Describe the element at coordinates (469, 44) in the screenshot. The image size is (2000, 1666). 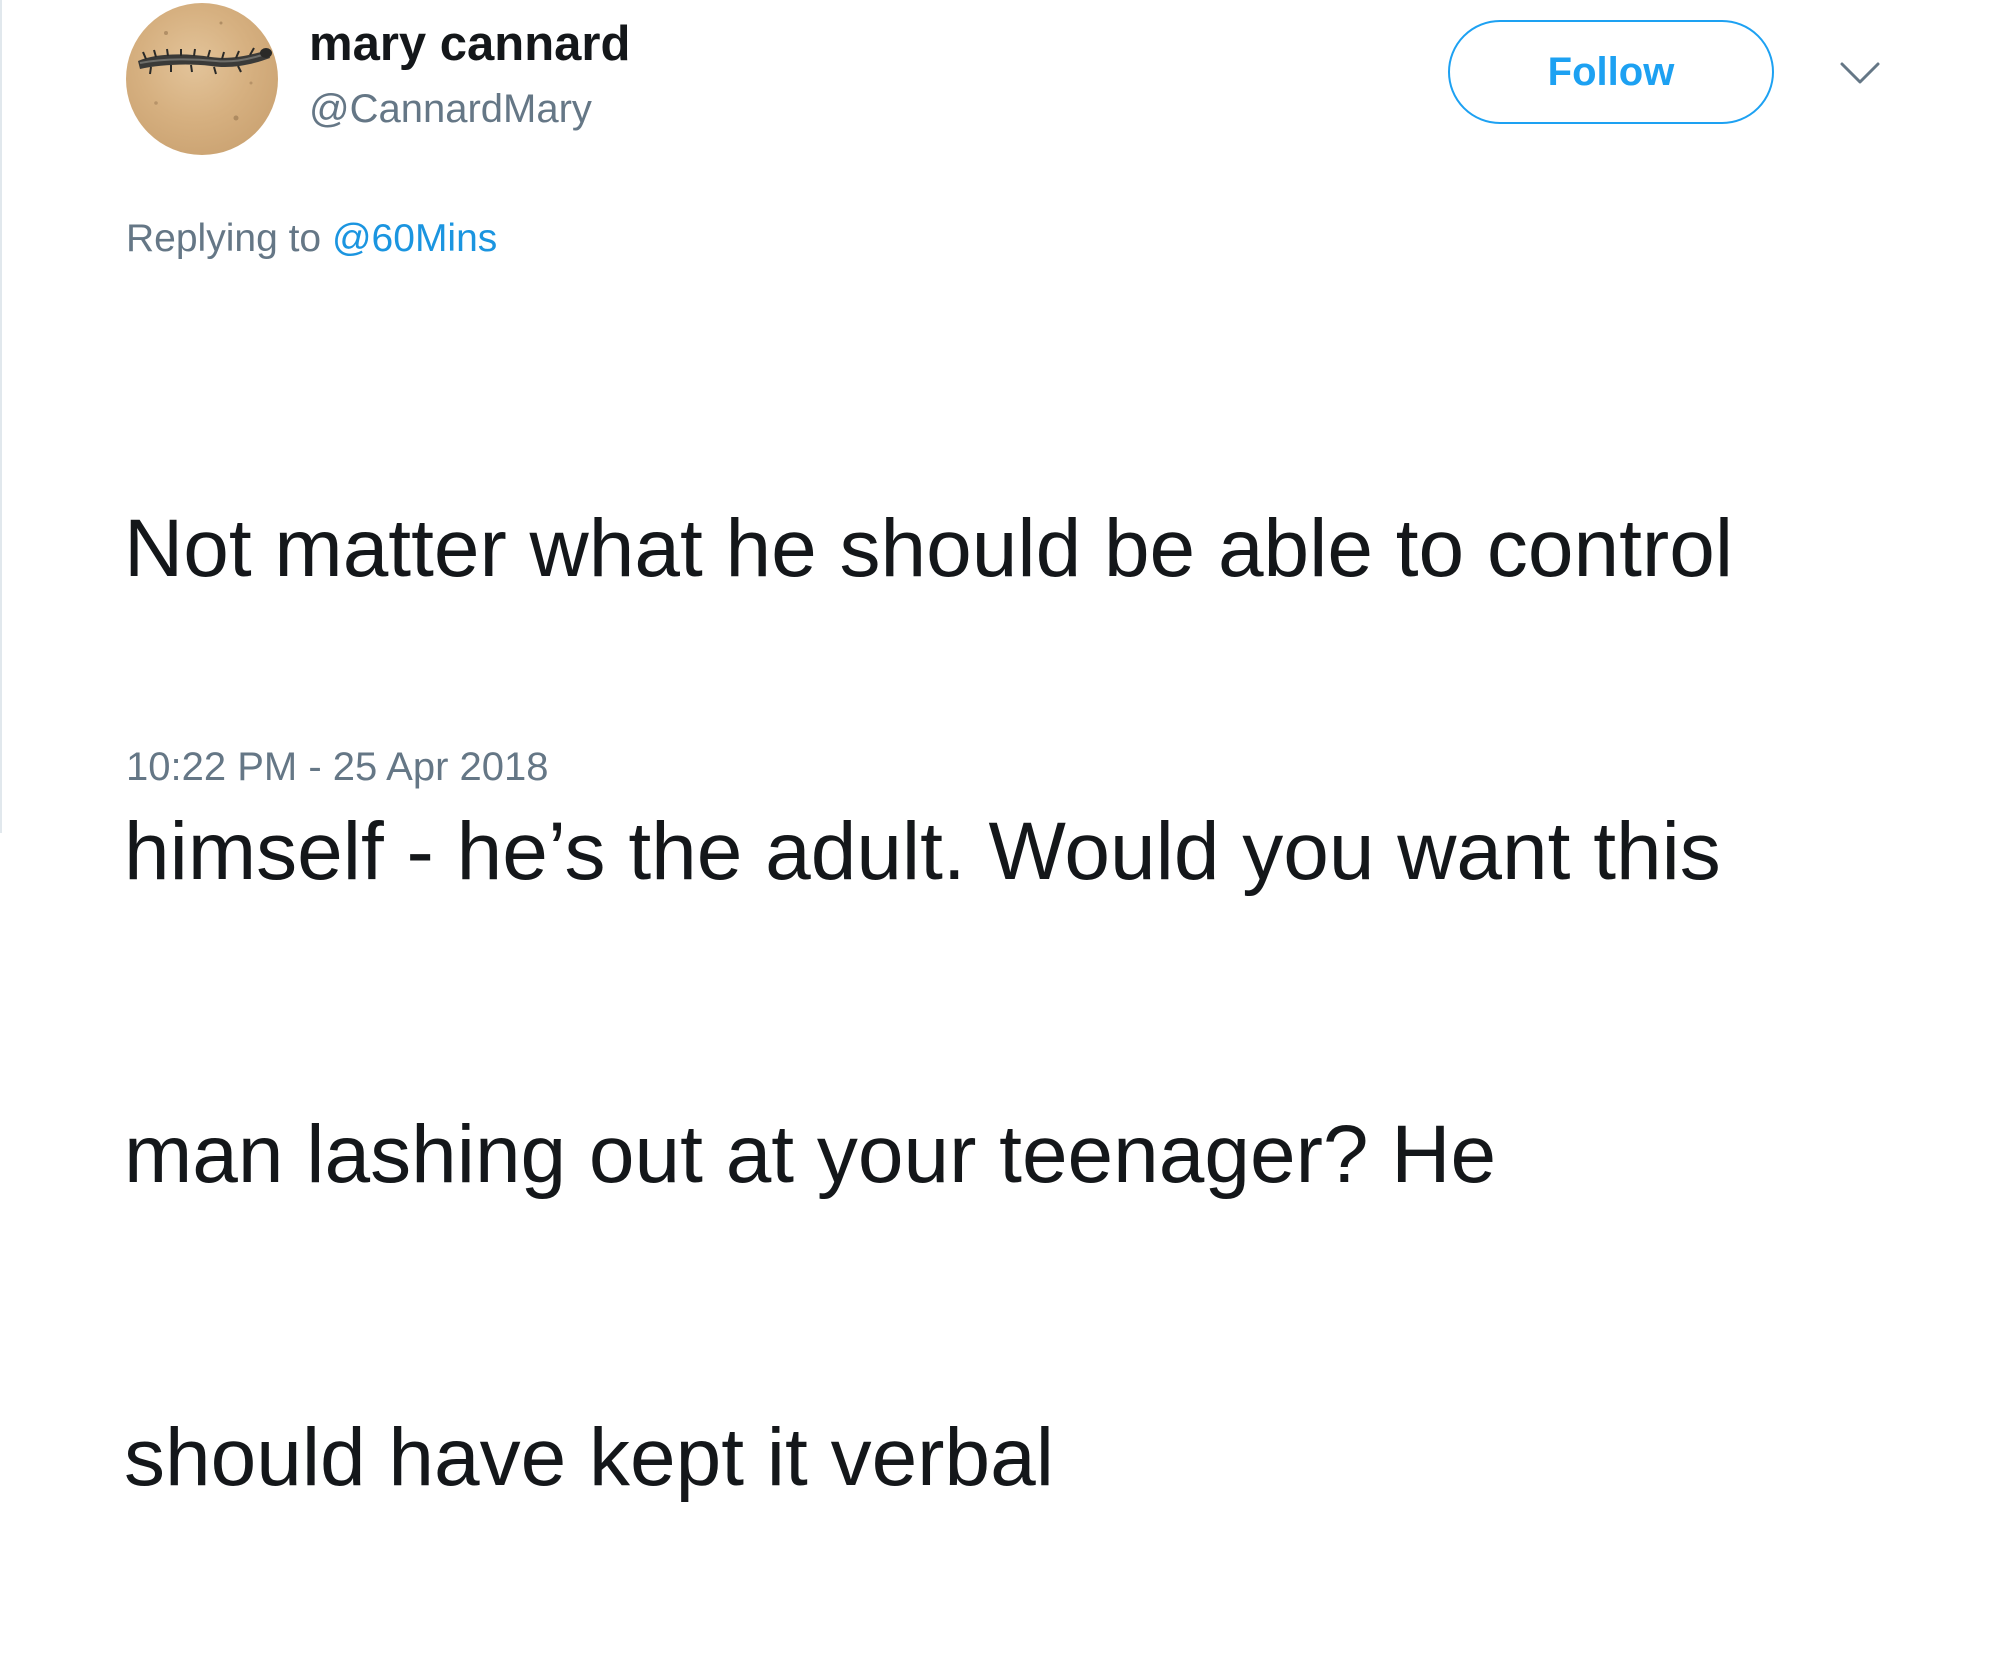
I see `display-name: mary cannard` at that location.